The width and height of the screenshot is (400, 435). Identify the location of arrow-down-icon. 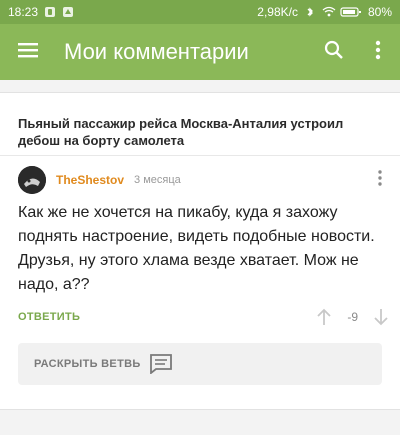
(381, 317).